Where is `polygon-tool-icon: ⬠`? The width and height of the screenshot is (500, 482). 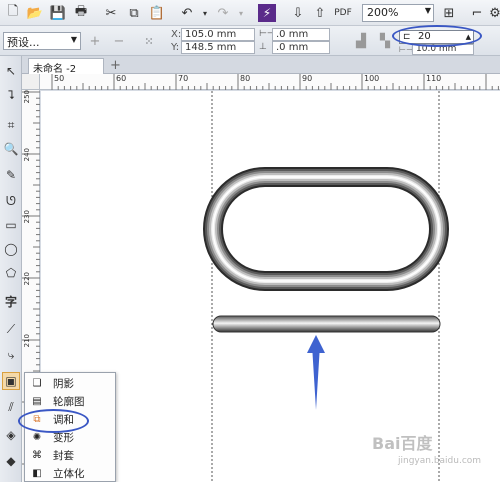 polygon-tool-icon: ⬠ is located at coordinates (11, 273).